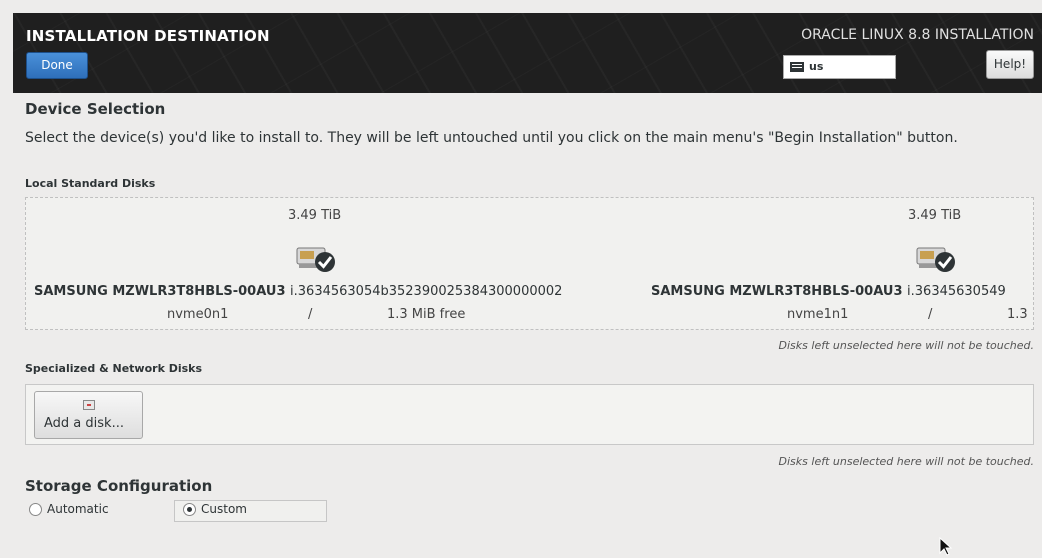  Describe the element at coordinates (95, 109) in the screenshot. I see `device-selection-title: Device Selection` at that location.